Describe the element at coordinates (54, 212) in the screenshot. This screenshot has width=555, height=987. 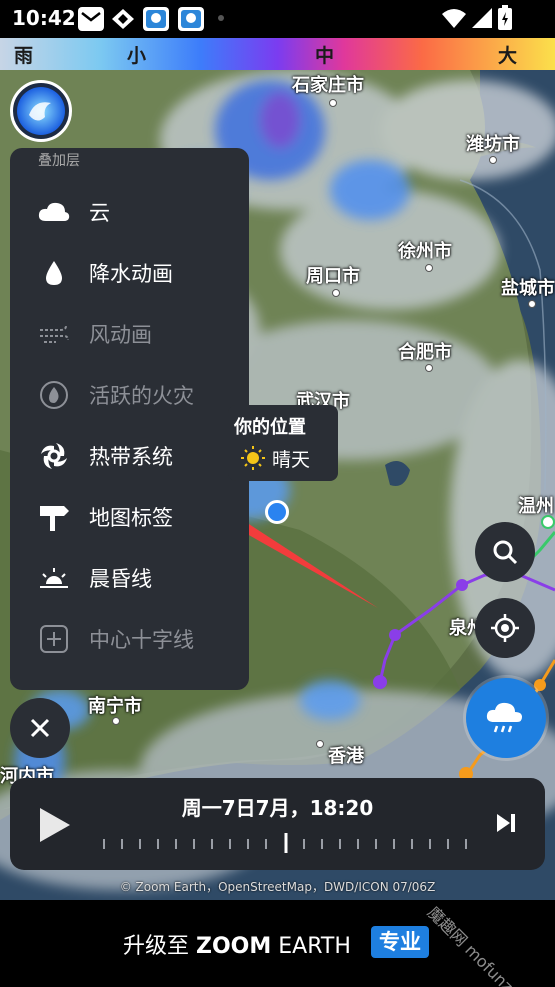
I see `cloud-icon` at that location.